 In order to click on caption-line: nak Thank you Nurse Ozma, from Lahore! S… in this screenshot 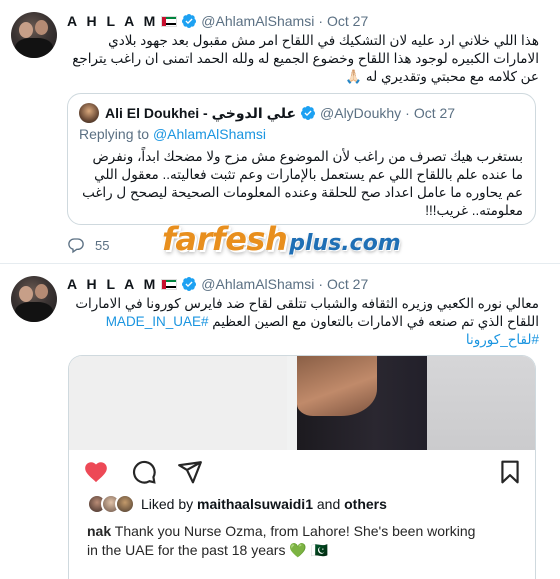, I will do `click(307, 531)`.